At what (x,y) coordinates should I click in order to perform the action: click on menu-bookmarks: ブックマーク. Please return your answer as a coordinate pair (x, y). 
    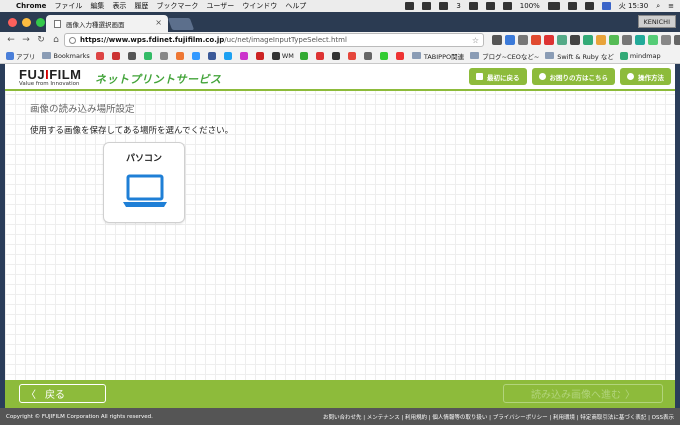
    Looking at the image, I should click on (177, 6).